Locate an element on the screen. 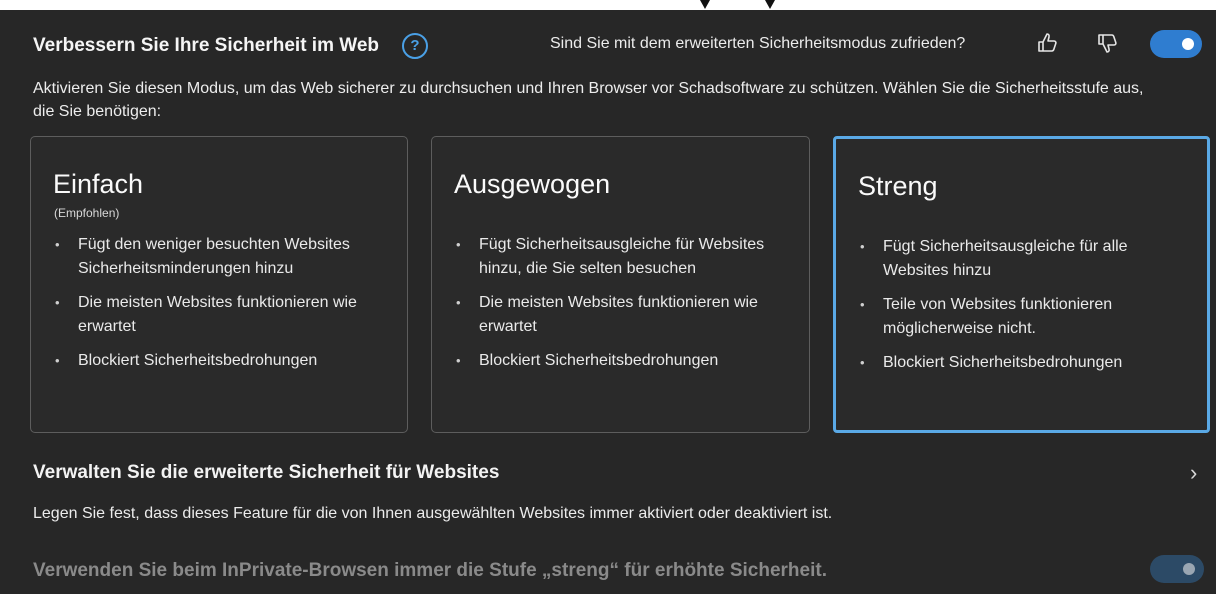 The height and width of the screenshot is (594, 1216). card-title: Streng is located at coordinates (898, 186).